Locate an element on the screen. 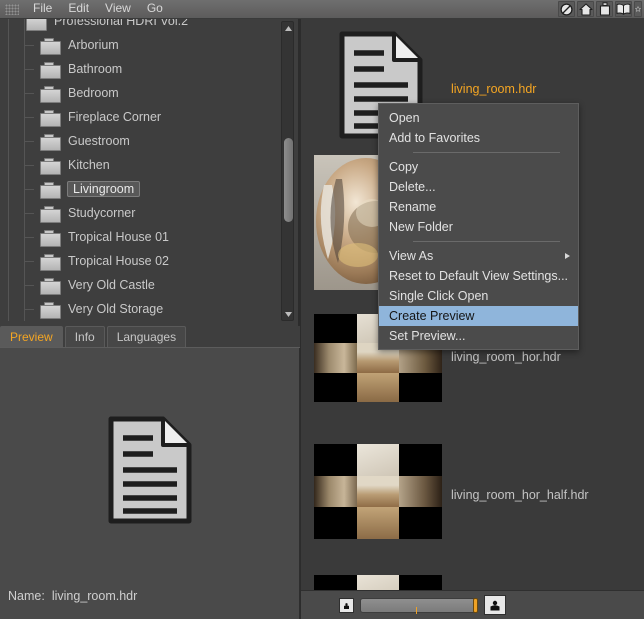 The image size is (644, 619). context-menu-item-label: Add to Favorites is located at coordinates (435, 138).